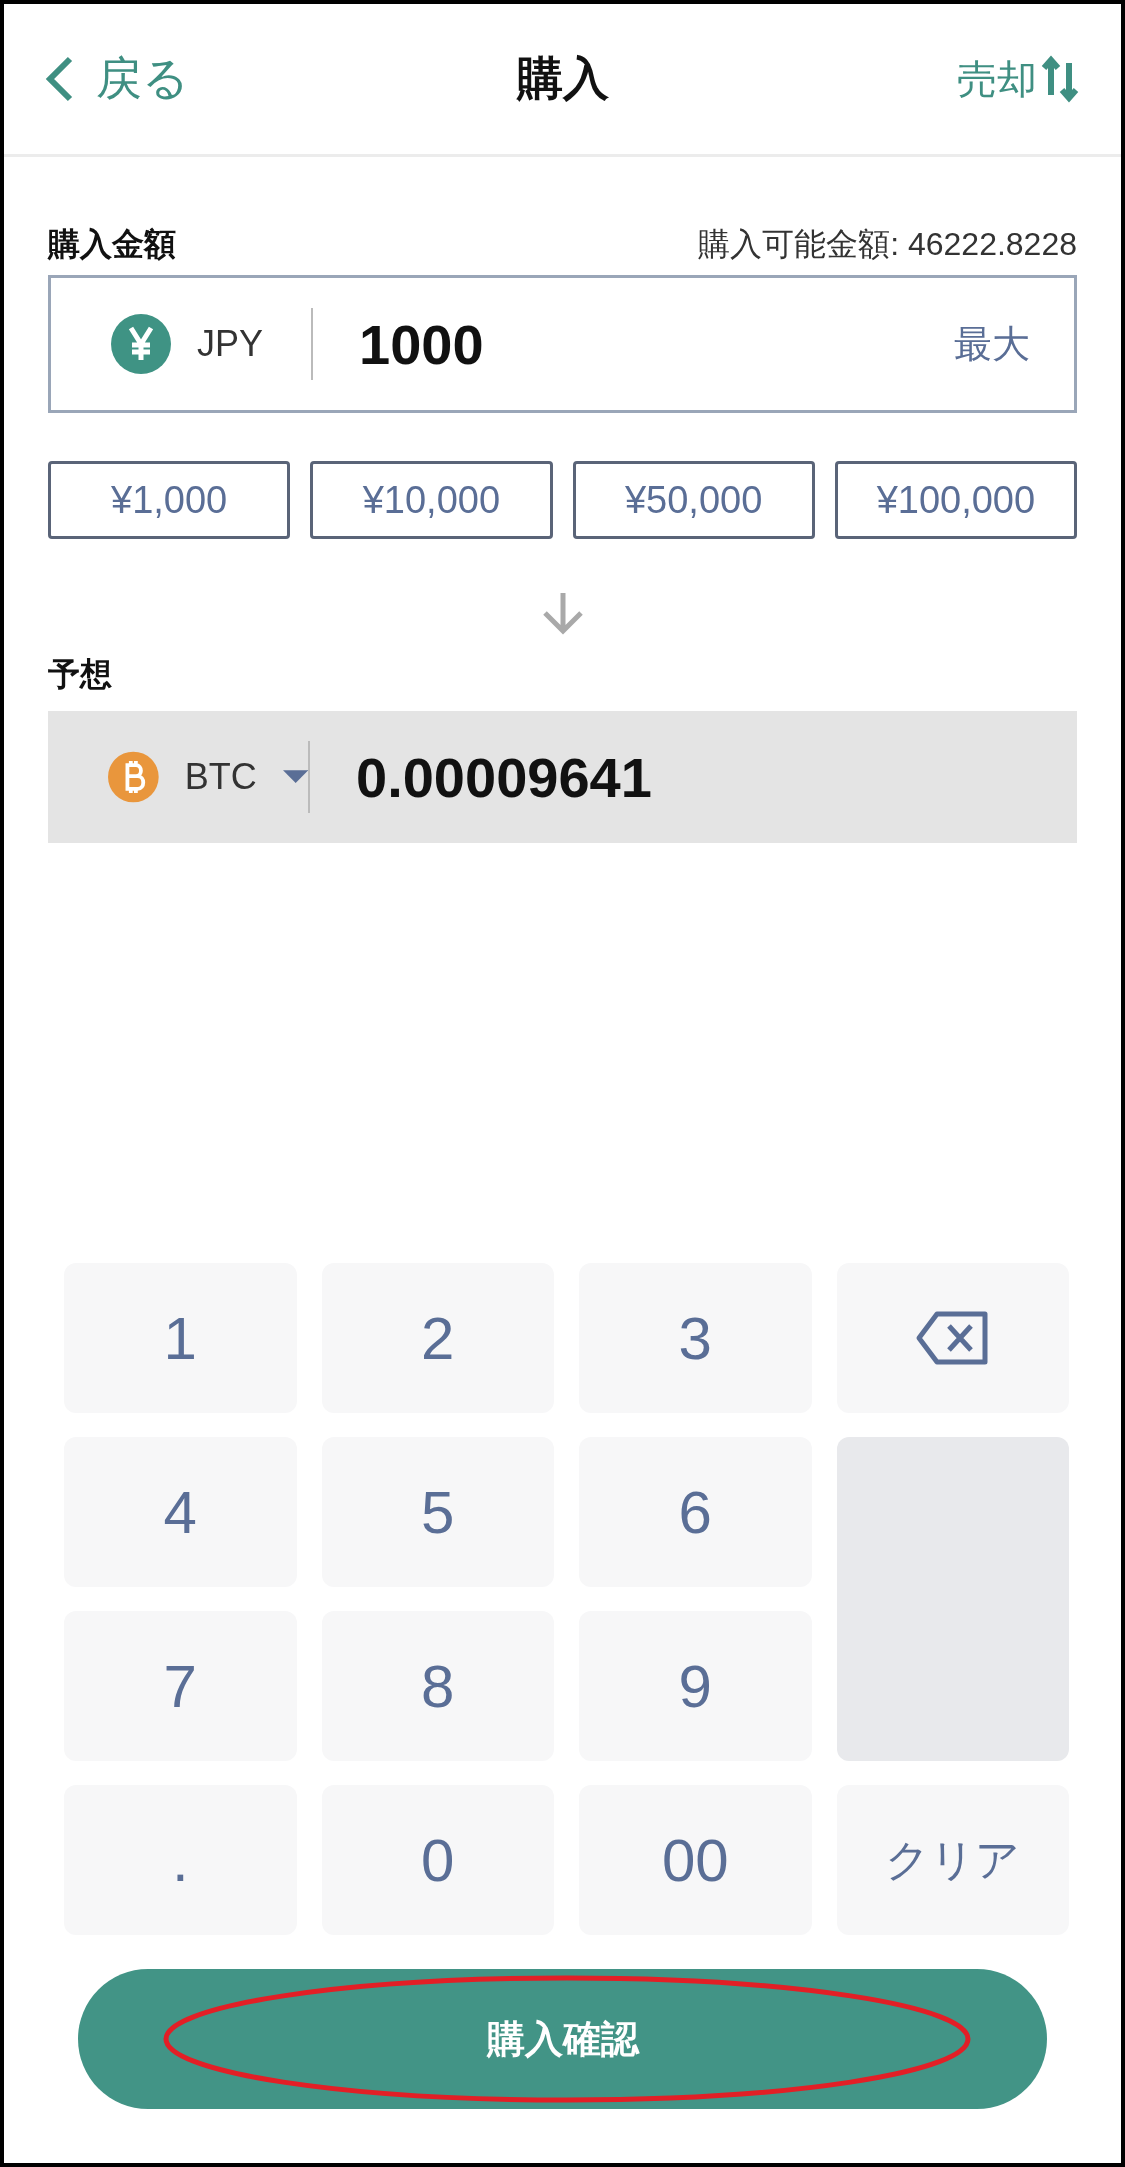 The height and width of the screenshot is (2167, 1125). What do you see at coordinates (504, 777) in the screenshot?
I see `estimate-value: 0.00009641` at bounding box center [504, 777].